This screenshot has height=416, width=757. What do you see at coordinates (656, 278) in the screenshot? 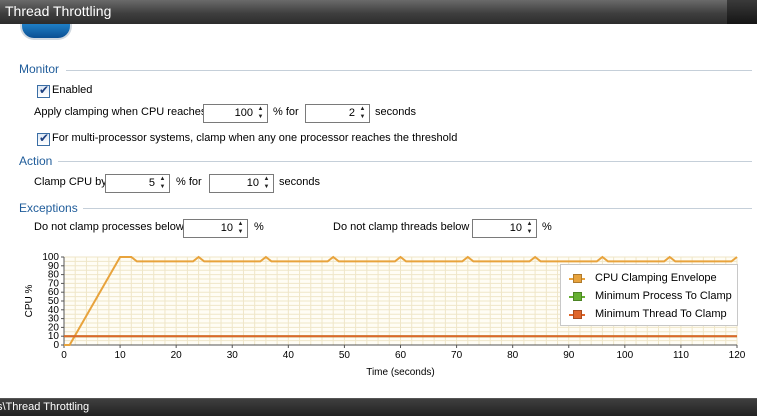
I see `legend-label: CPU Clamping Envelope` at bounding box center [656, 278].